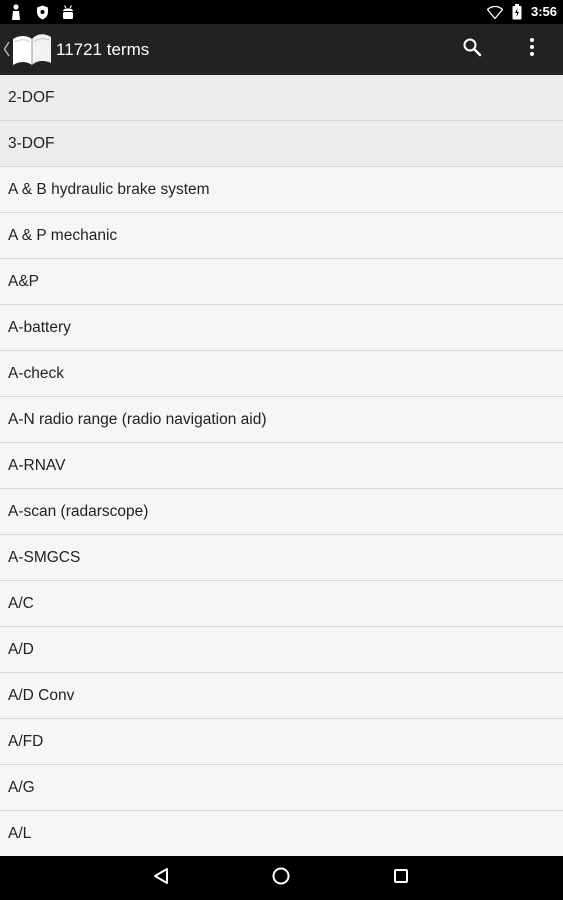 The height and width of the screenshot is (900, 563). What do you see at coordinates (281, 604) in the screenshot?
I see `term-list-item: A/C` at bounding box center [281, 604].